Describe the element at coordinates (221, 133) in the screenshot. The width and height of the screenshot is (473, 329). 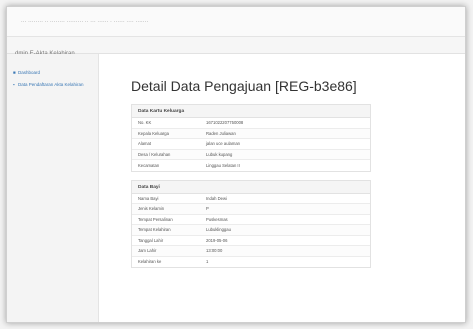
I see `row-value: Raden Juliawan` at that location.